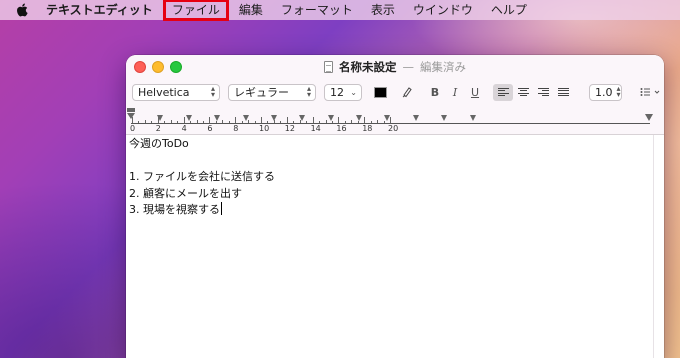 This screenshot has height=358, width=680. Describe the element at coordinates (407, 92) in the screenshot. I see `highlight-pen-icon` at that location.